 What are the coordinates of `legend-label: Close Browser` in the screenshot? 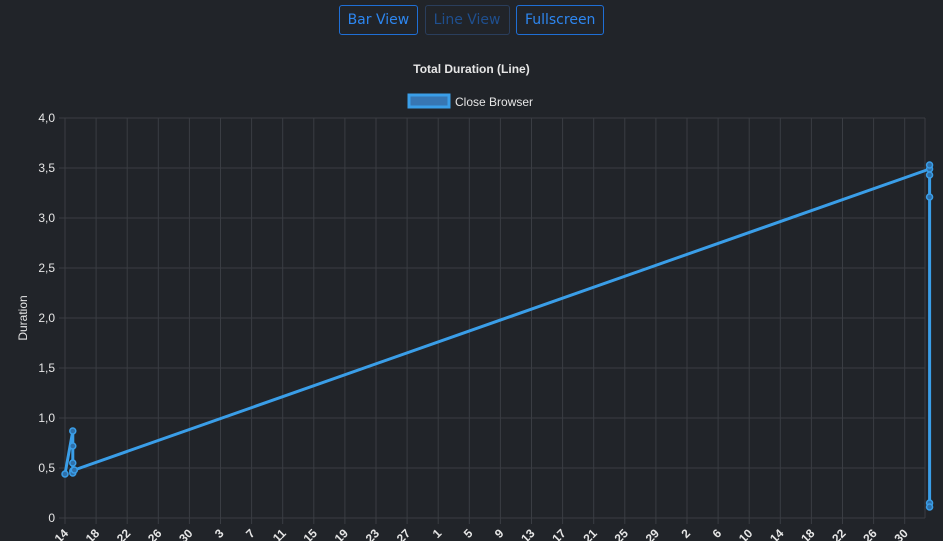 It's located at (494, 102).